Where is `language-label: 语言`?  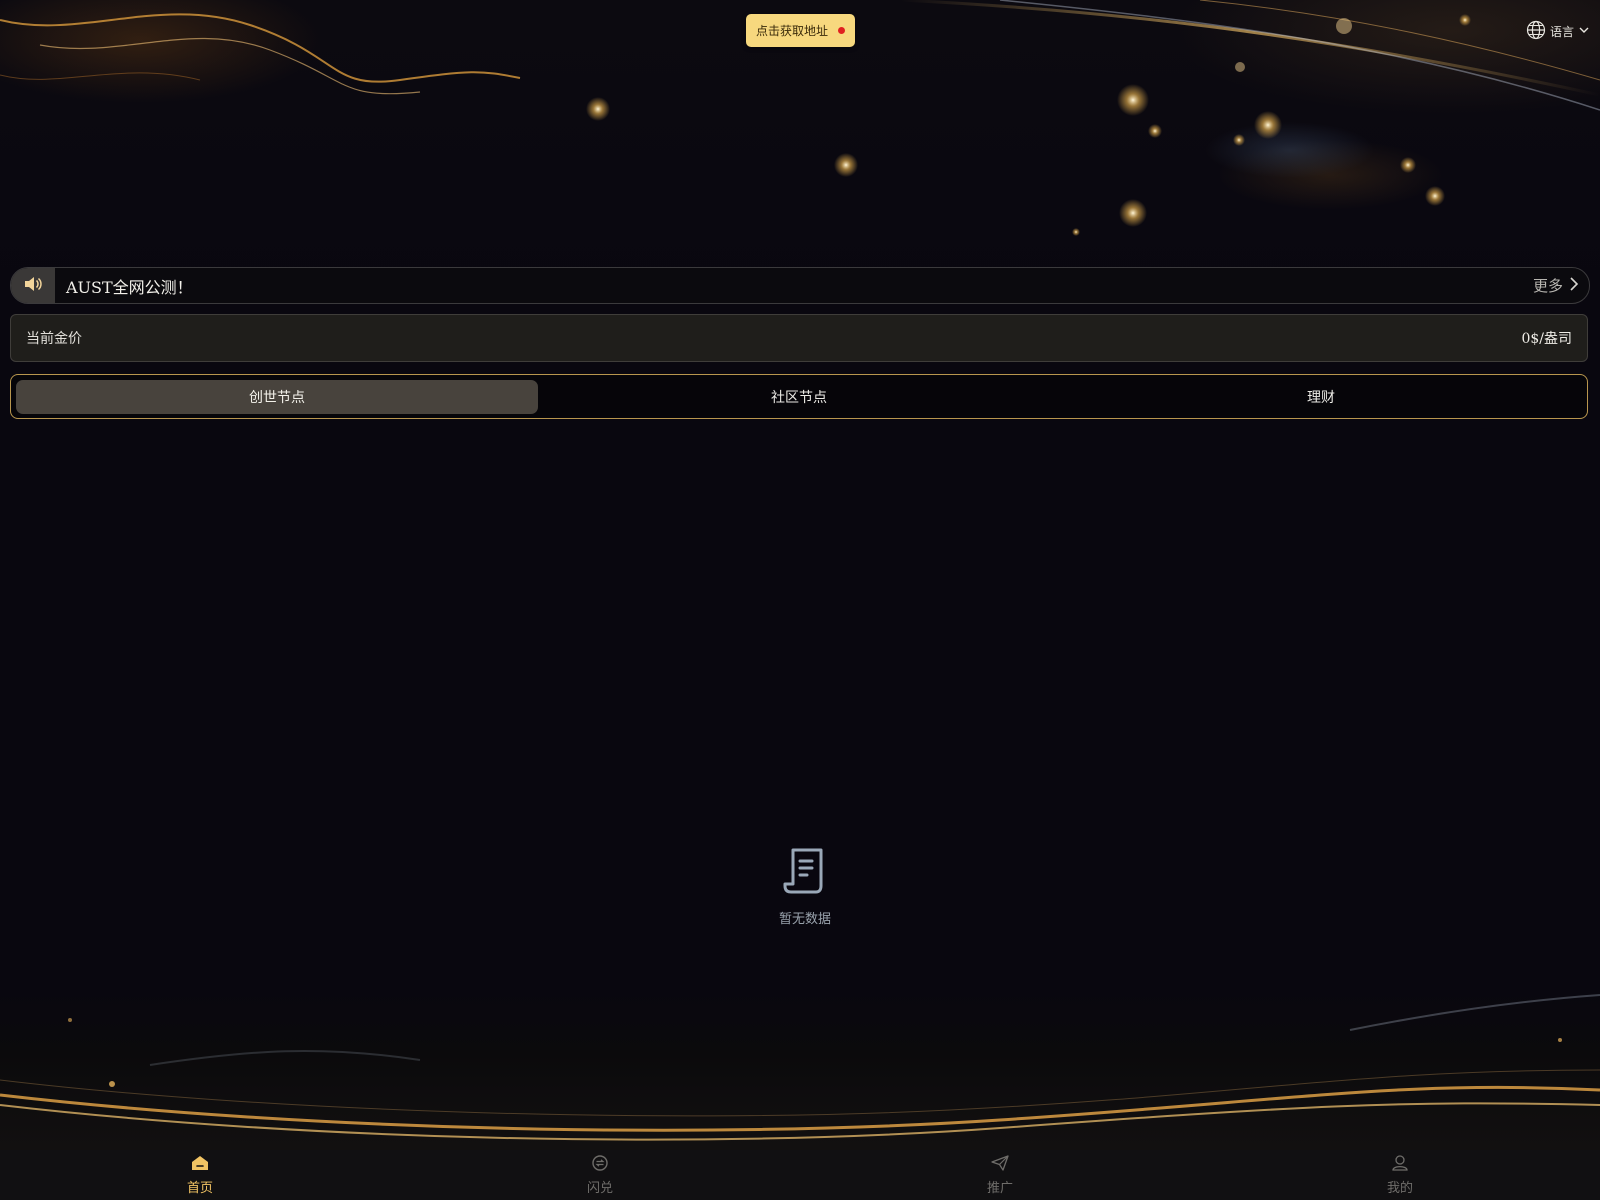
language-label: 语言 is located at coordinates (1561, 32).